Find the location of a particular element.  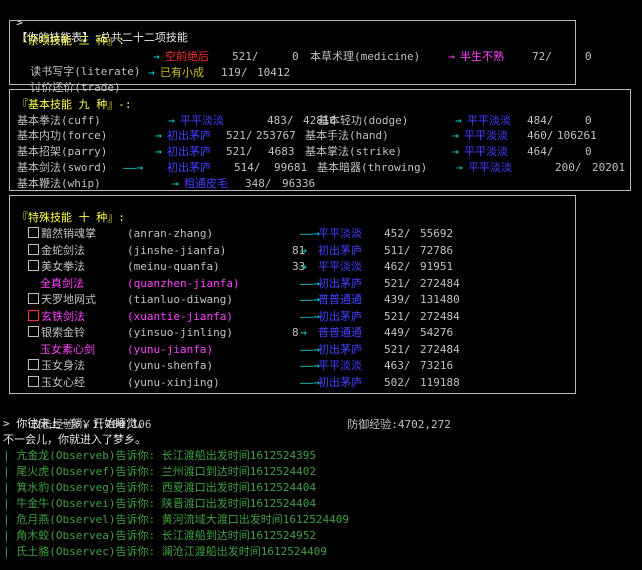

skill-exp: 0 is located at coordinates (295, 56).